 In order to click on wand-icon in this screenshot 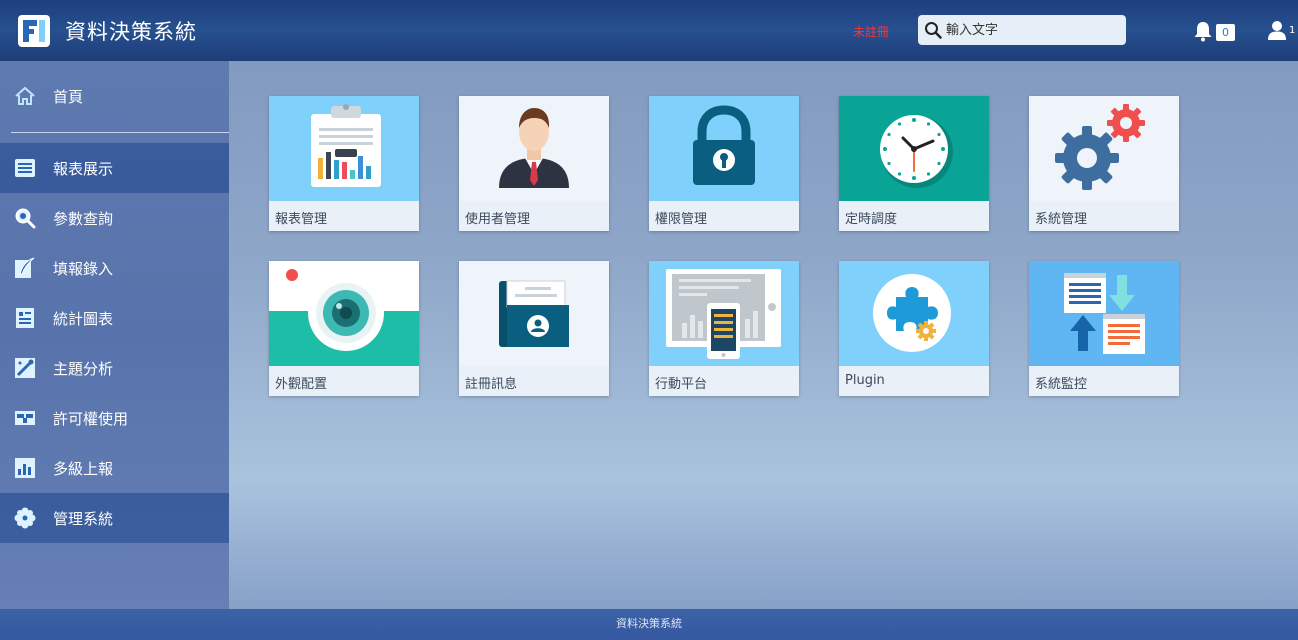, I will do `click(25, 368)`.